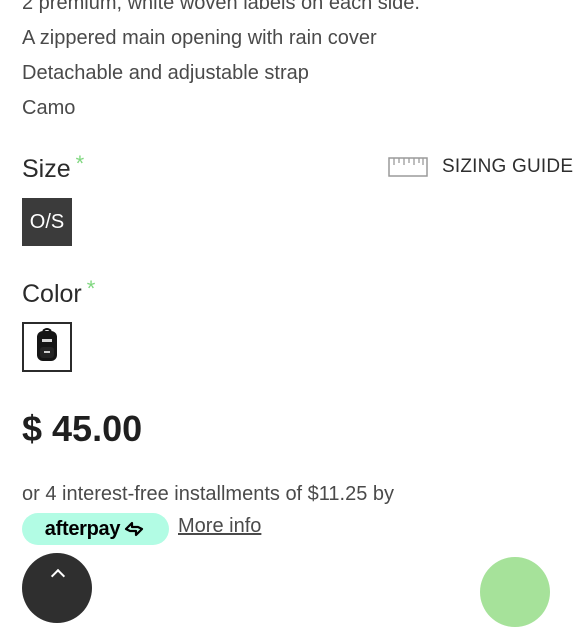 The width and height of the screenshot is (579, 627). I want to click on size-label: Size *, so click(53, 167).